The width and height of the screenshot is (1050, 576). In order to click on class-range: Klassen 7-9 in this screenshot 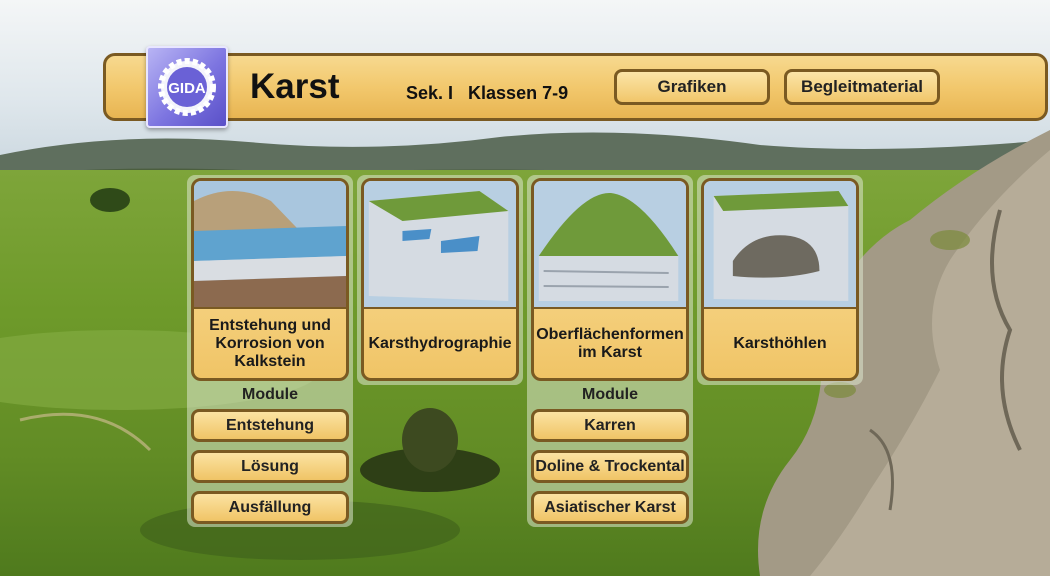, I will do `click(518, 93)`.